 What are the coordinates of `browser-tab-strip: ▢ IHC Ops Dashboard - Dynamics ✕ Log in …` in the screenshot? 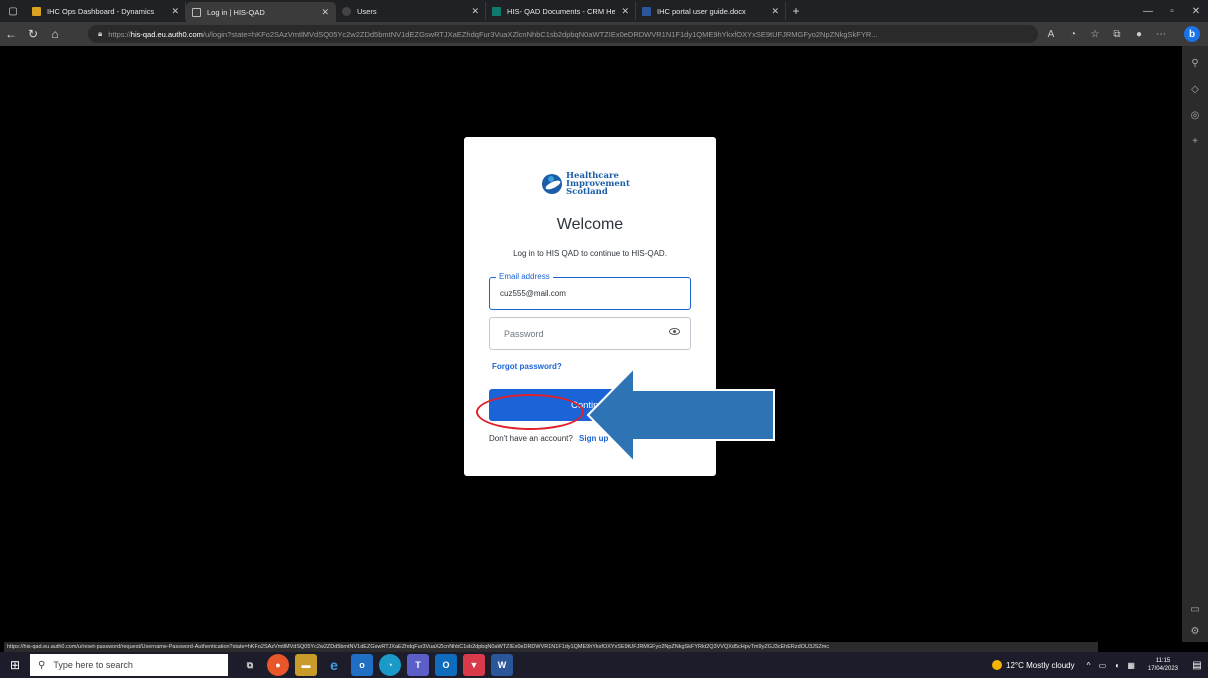 It's located at (604, 11).